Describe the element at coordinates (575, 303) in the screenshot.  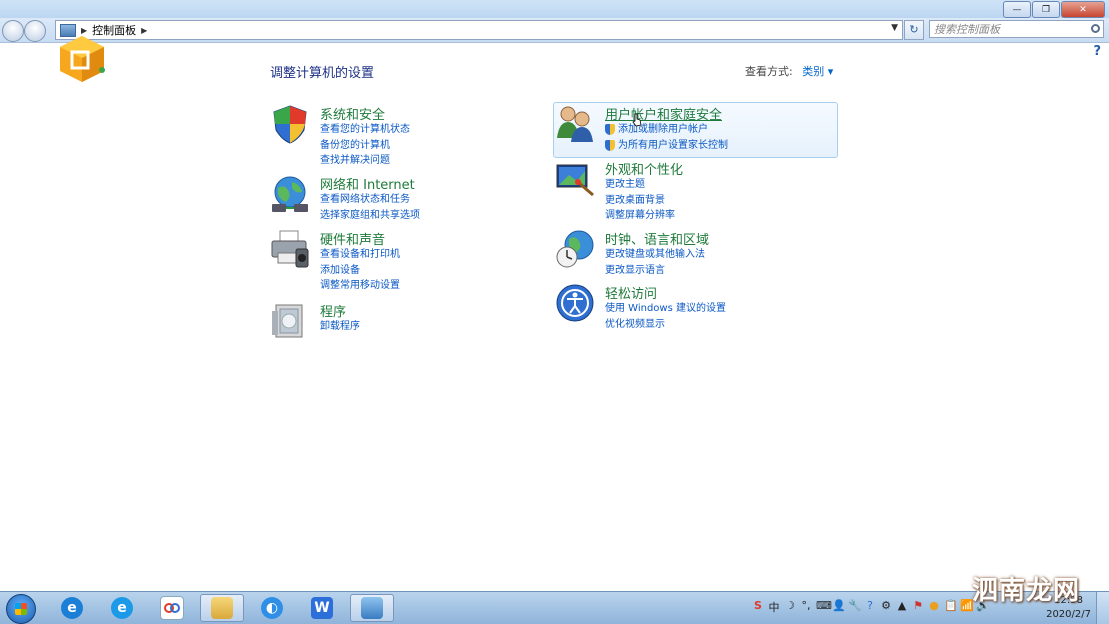
I see `ease-of-access-icon` at that location.